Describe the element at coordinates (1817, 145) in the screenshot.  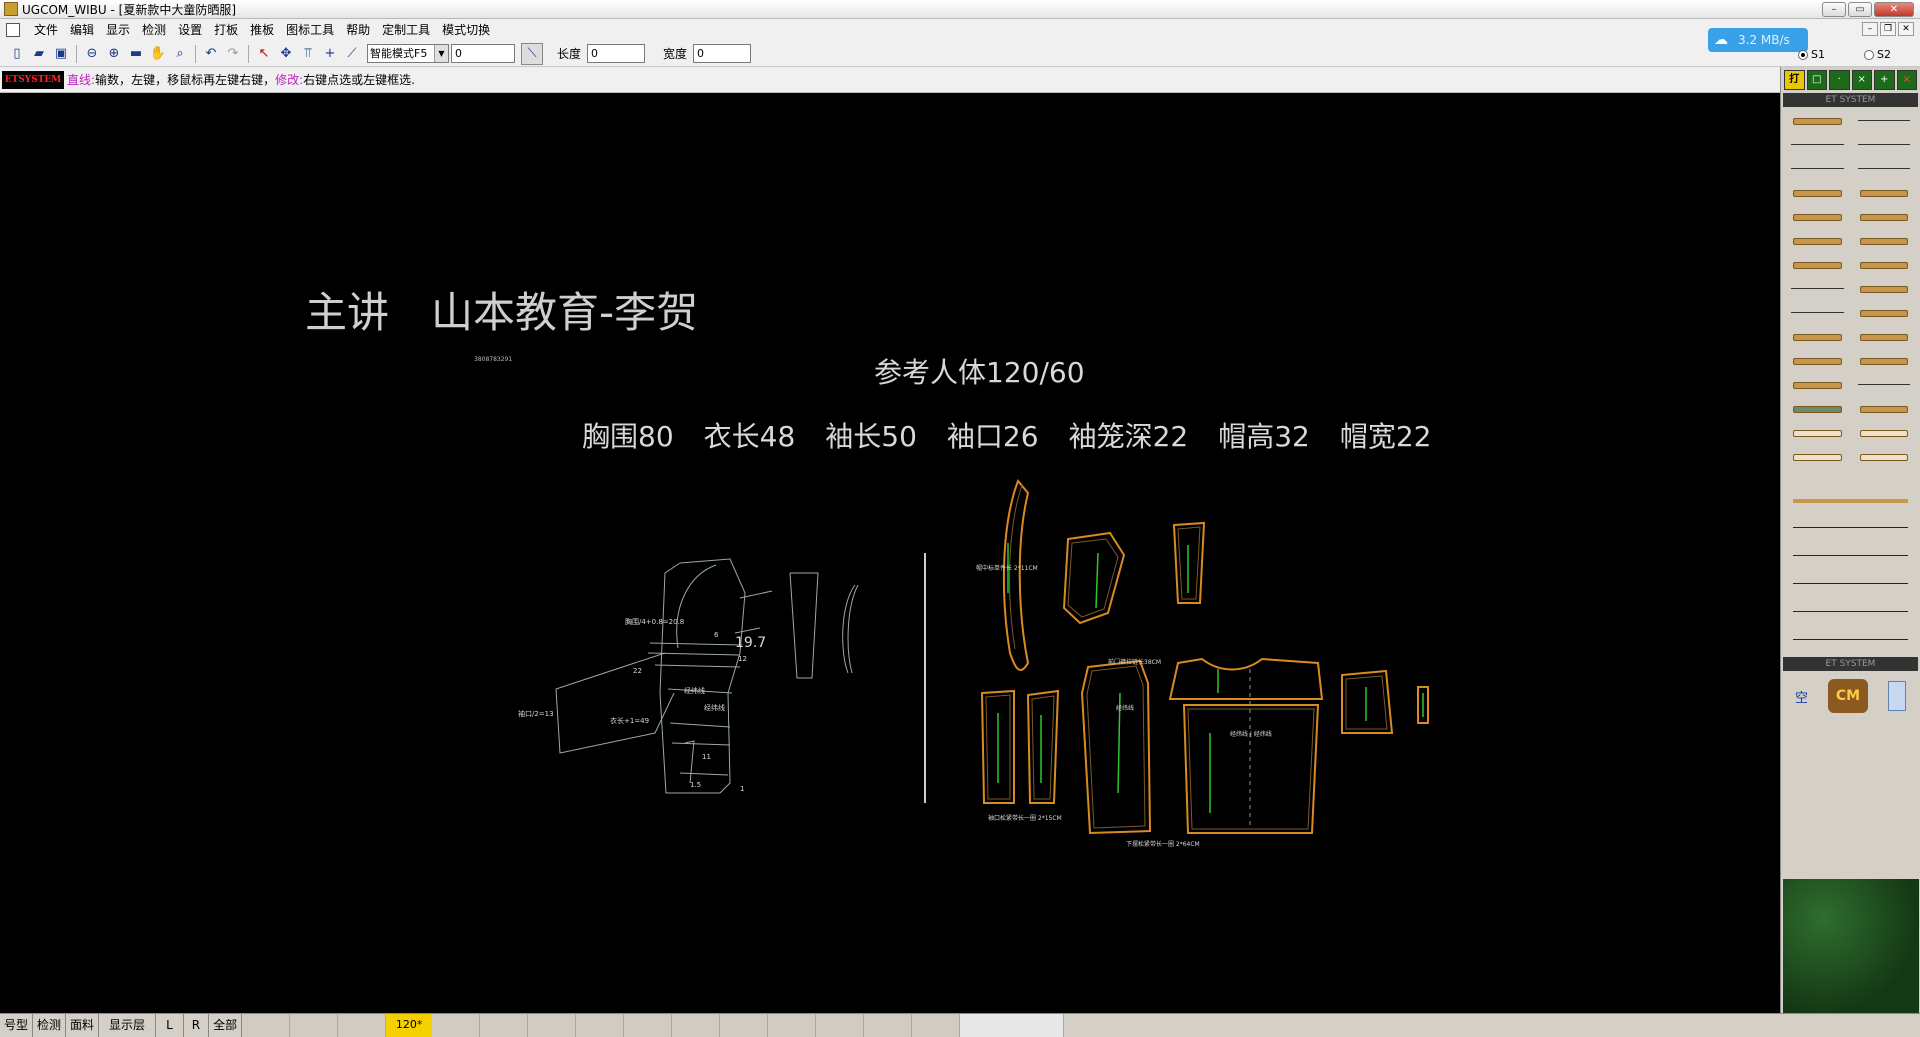
I see `line-tool-icon` at that location.